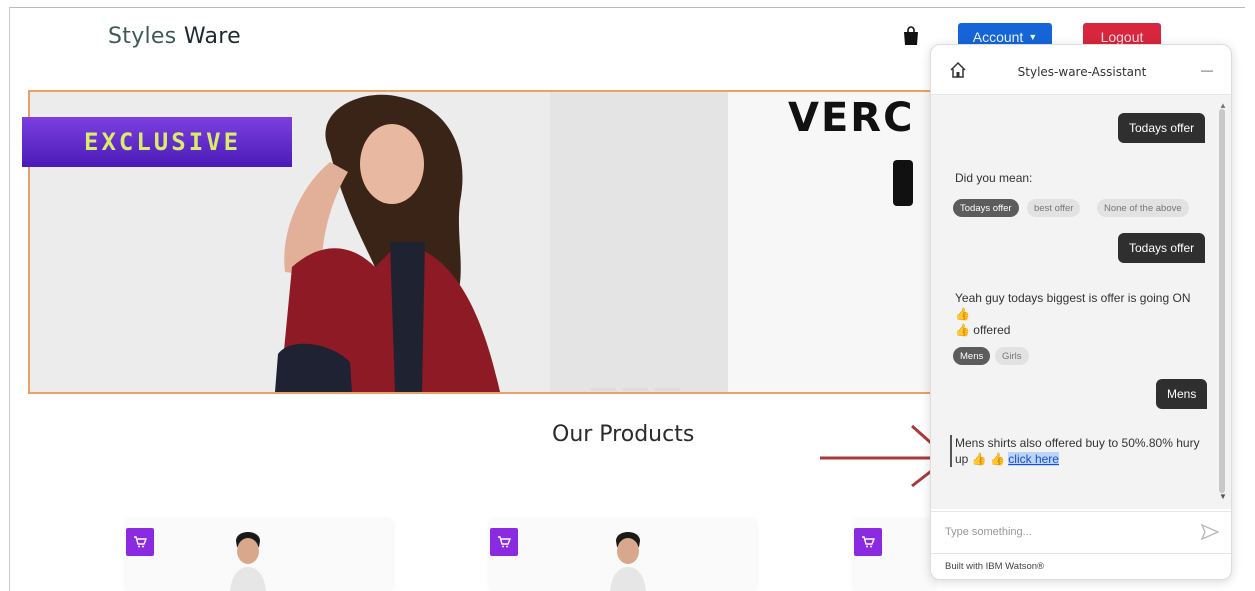 Image resolution: width=1255 pixels, height=591 pixels. Describe the element at coordinates (972, 356) in the screenshot. I see `suggestion-chip: Mens` at that location.